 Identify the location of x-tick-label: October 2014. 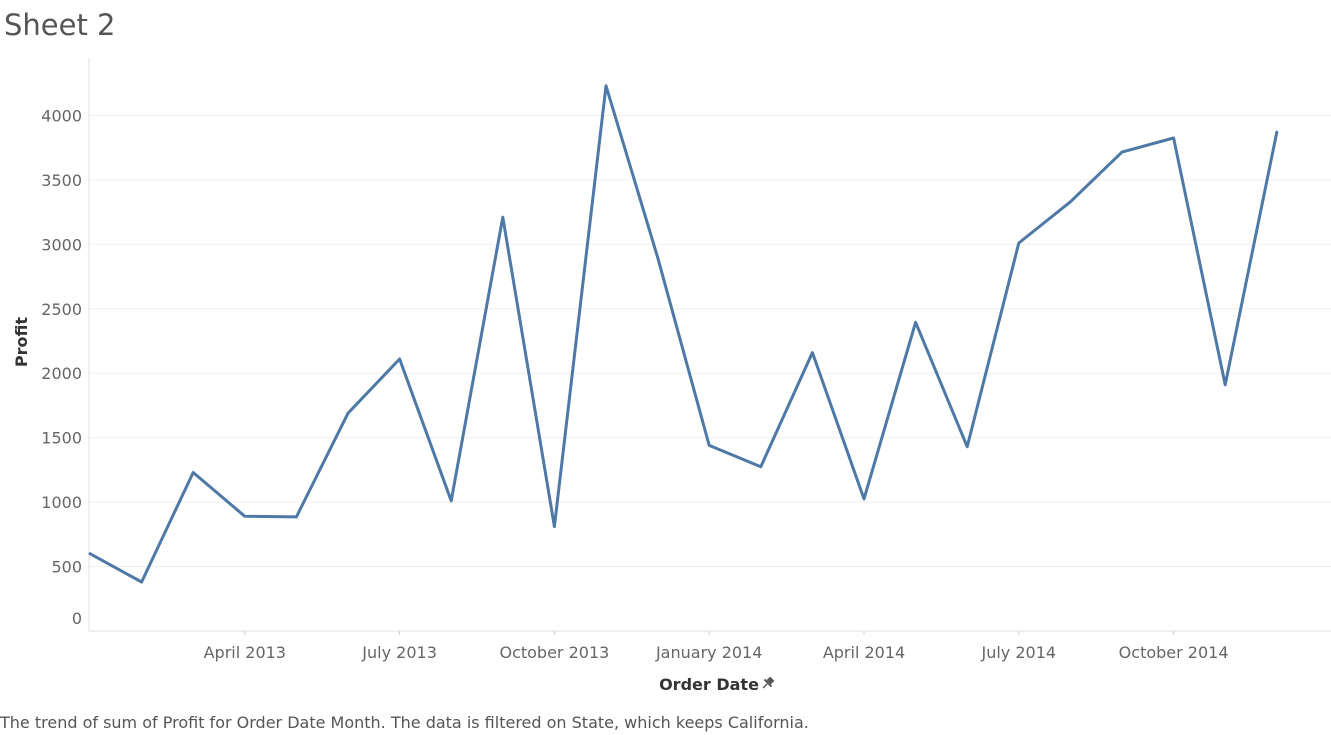
(1174, 652).